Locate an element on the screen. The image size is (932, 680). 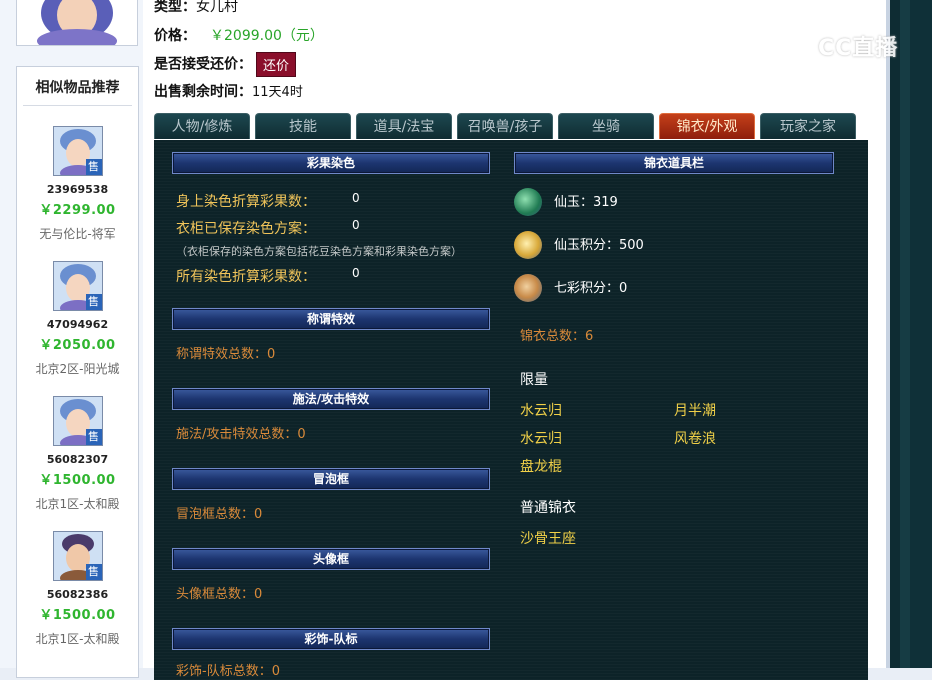
team-badge-header: 彩饰-队标 is located at coordinates (331, 639).